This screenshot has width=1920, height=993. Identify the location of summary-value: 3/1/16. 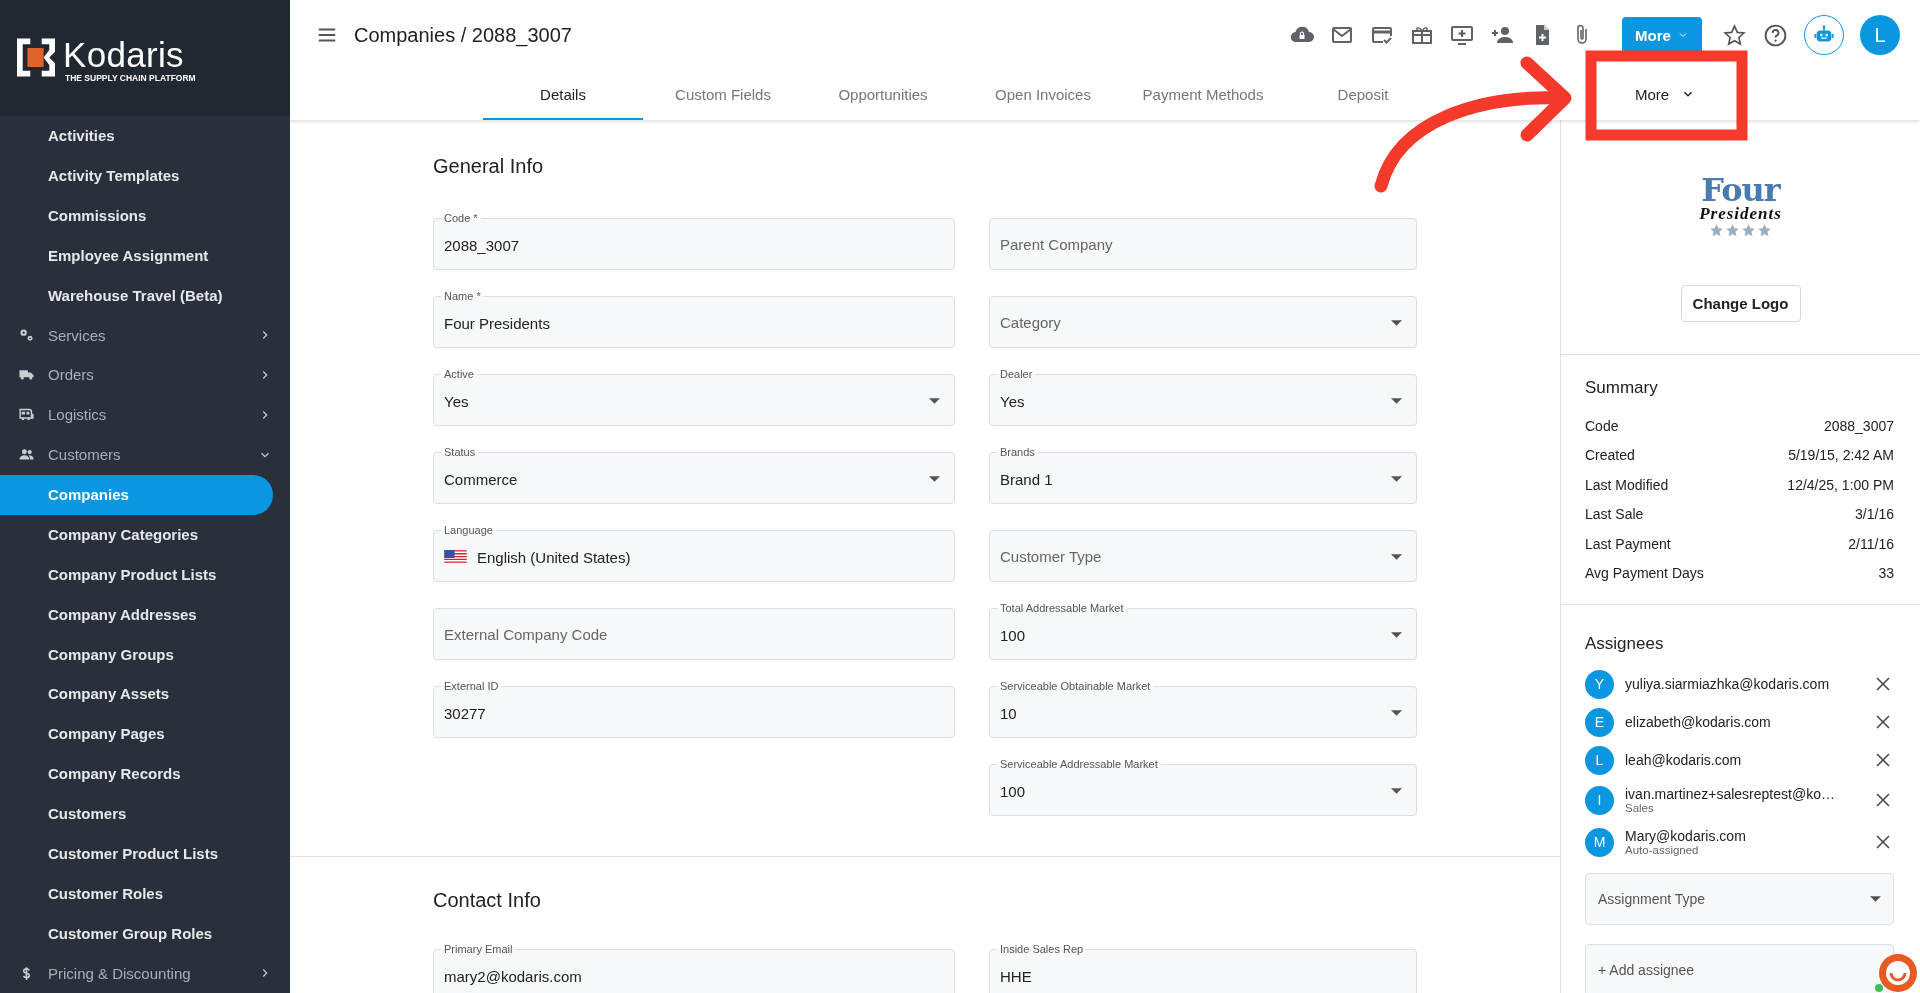
(1874, 514).